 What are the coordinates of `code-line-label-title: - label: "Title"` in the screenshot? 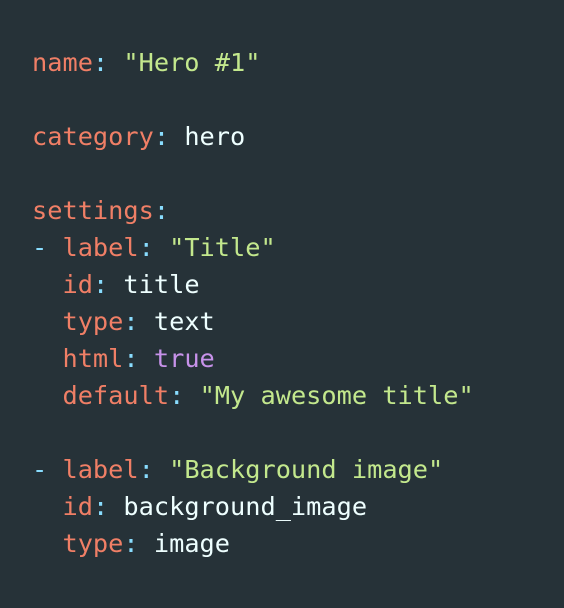 It's located at (154, 247).